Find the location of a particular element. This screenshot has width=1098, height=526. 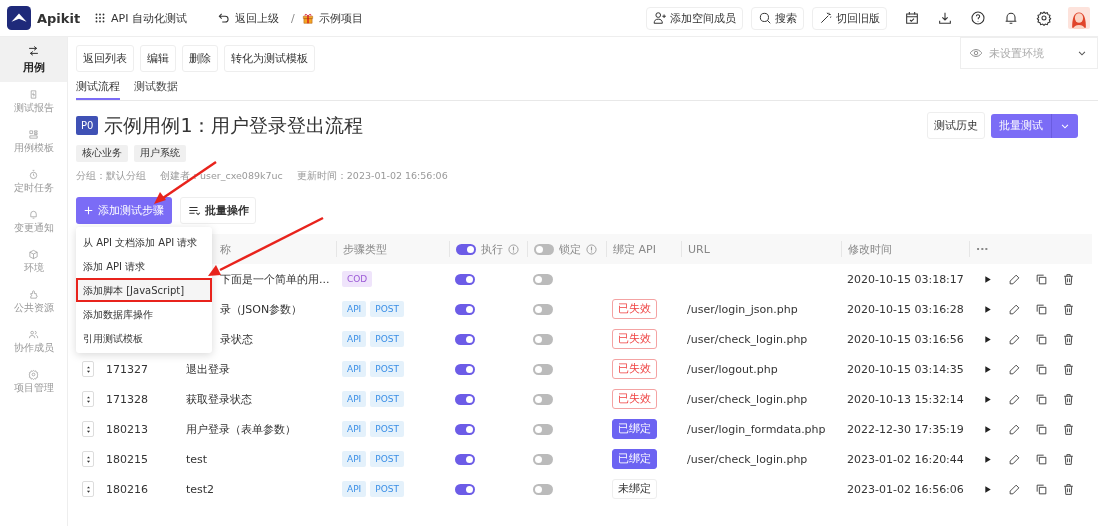

toolbar-button: 返回列表 is located at coordinates (105, 58).